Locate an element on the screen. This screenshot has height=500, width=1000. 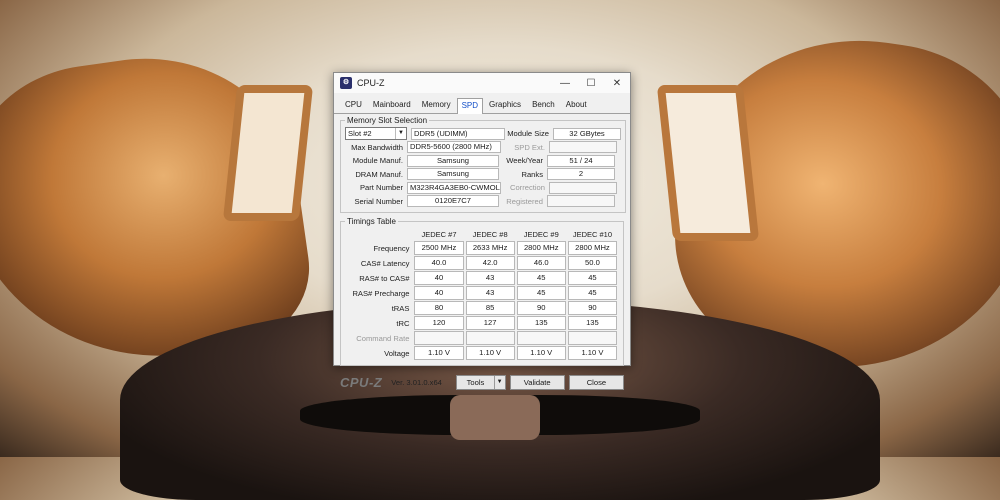
table-row: Command Rate is located at coordinates (482, 338).